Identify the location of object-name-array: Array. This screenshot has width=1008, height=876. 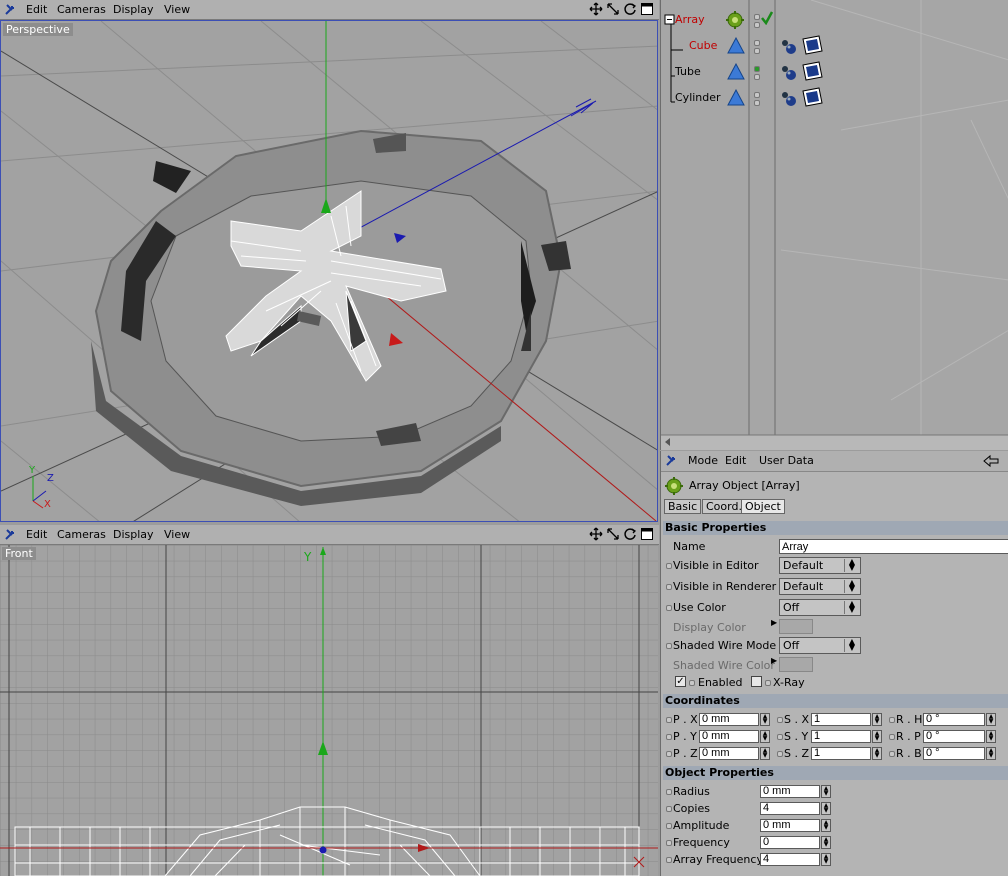
(690, 19).